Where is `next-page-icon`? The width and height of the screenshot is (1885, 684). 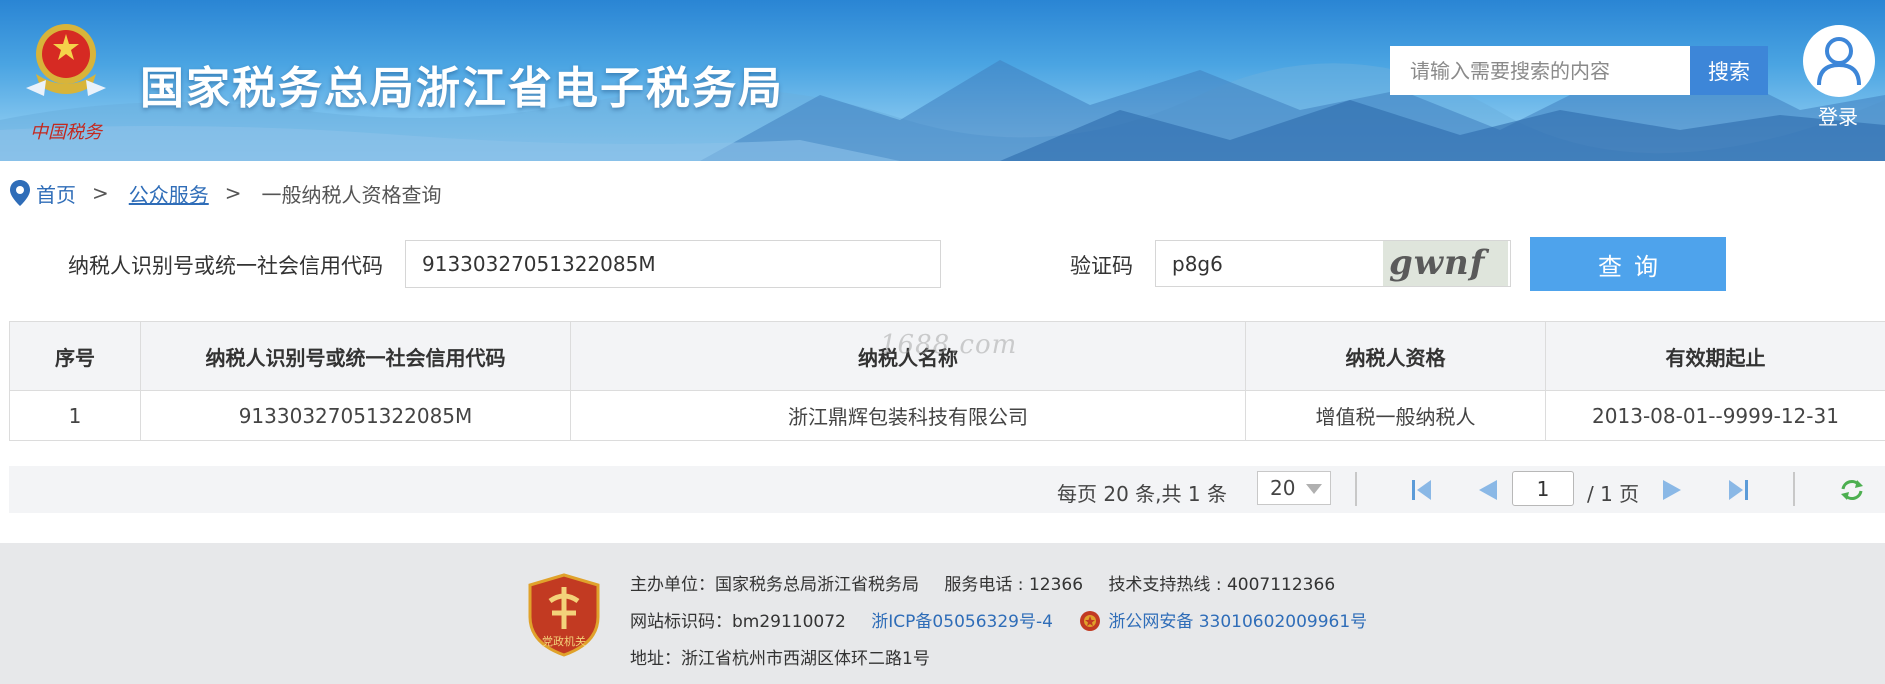 next-page-icon is located at coordinates (1672, 490).